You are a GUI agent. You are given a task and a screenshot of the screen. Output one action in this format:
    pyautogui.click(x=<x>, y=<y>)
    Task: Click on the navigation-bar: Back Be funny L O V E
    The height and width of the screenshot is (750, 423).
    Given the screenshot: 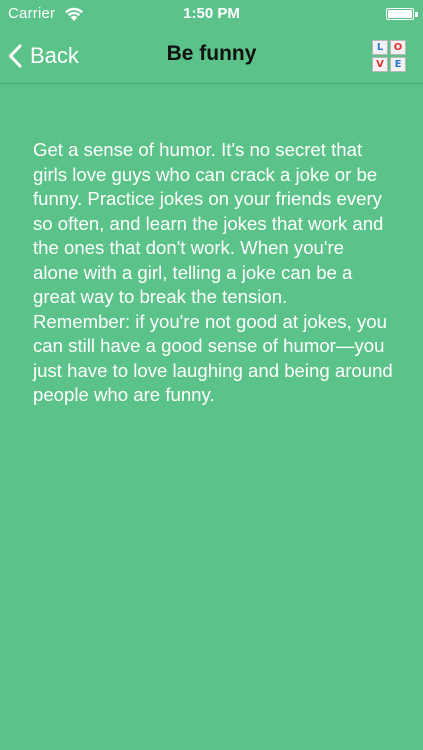 What is the action you would take?
    pyautogui.click(x=211, y=56)
    